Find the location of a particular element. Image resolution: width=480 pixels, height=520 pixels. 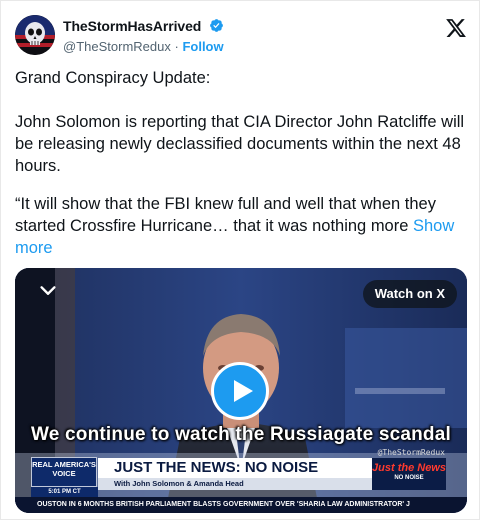

chyron-headline: JUST THE NEWS: NO NOISE is located at coordinates (235, 468).